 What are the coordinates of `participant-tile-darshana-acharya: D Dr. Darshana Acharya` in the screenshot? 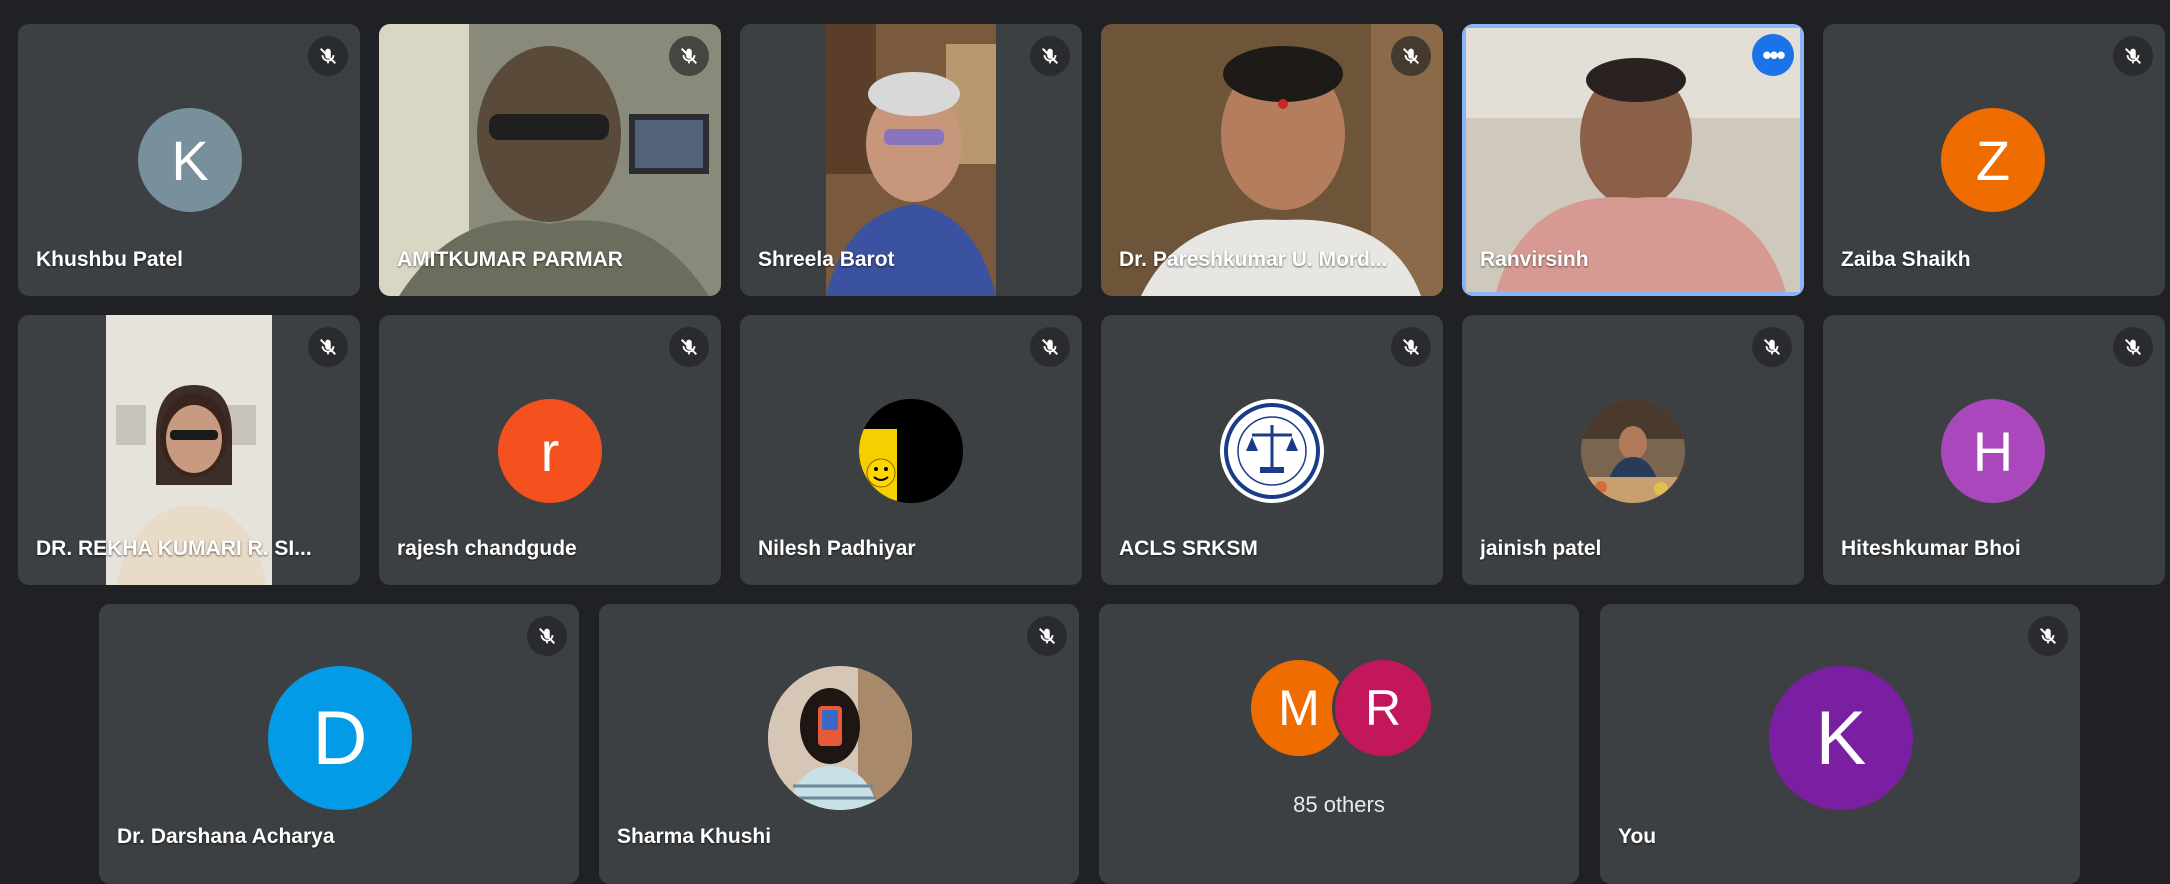 It's located at (339, 744).